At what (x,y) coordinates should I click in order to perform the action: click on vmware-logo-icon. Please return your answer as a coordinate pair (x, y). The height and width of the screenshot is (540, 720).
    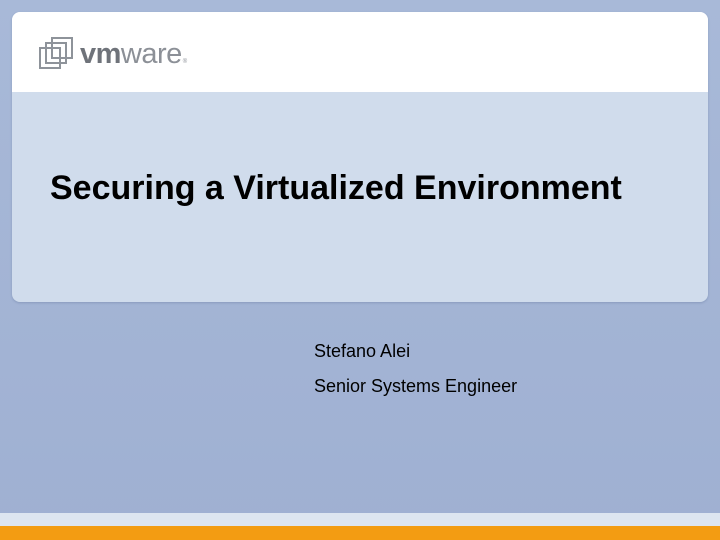
    Looking at the image, I should click on (56, 53).